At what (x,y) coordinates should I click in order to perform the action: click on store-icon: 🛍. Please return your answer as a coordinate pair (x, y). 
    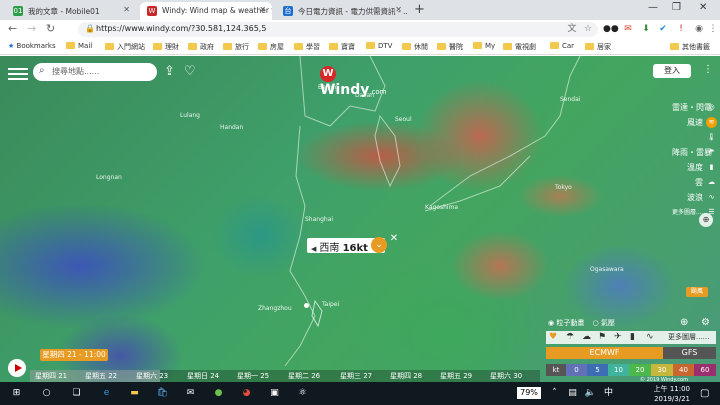
    Looking at the image, I should click on (162, 393).